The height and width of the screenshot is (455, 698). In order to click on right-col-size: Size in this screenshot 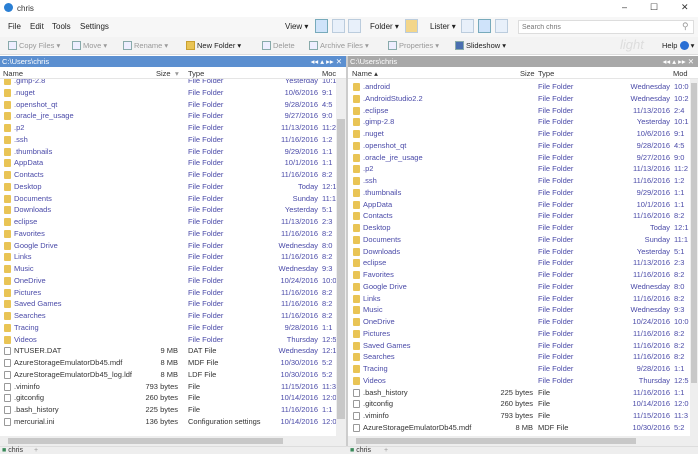, I will do `click(527, 73)`.